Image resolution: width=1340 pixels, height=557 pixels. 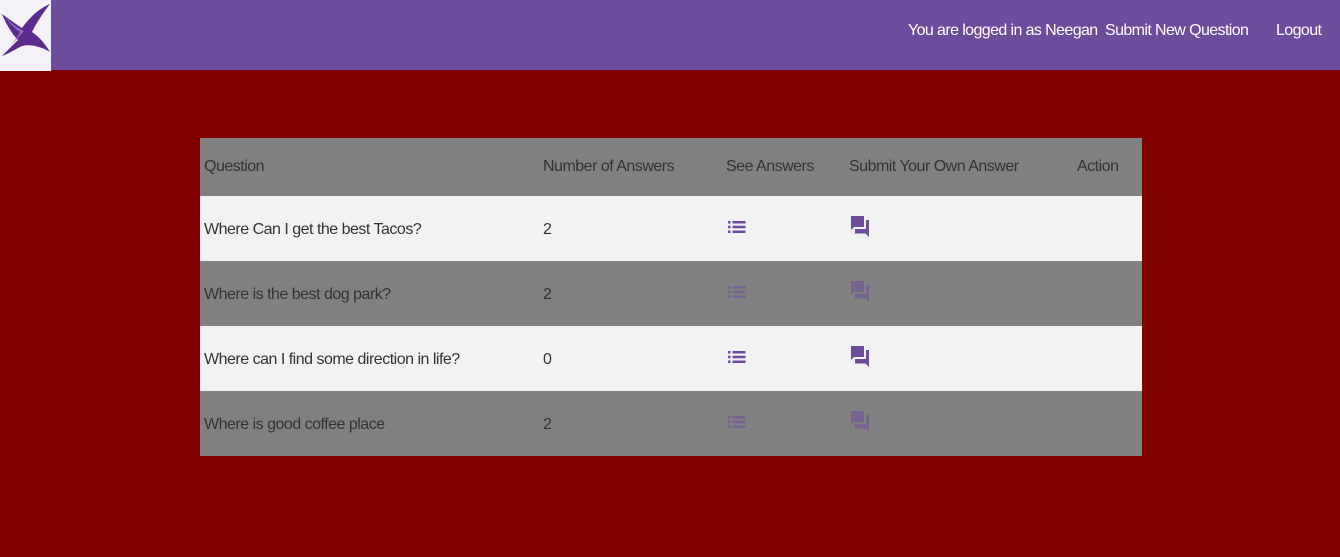 I want to click on header-number-of-answers: Number of Answers, so click(x=609, y=166).